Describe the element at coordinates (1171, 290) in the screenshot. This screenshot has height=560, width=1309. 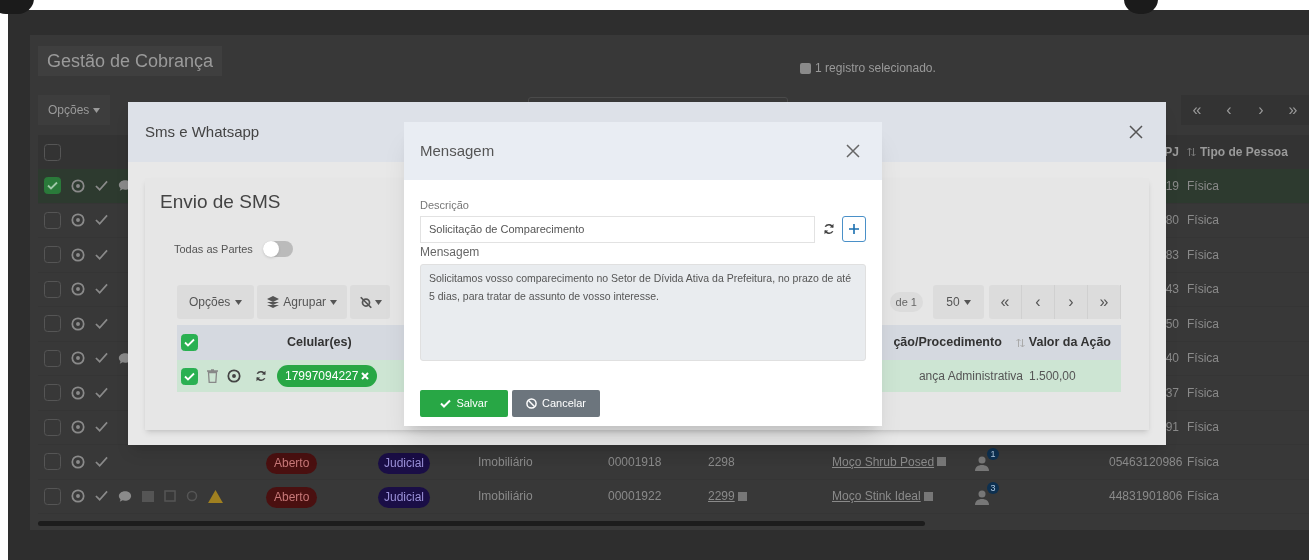
I see `cpf-cell-text: 43` at that location.